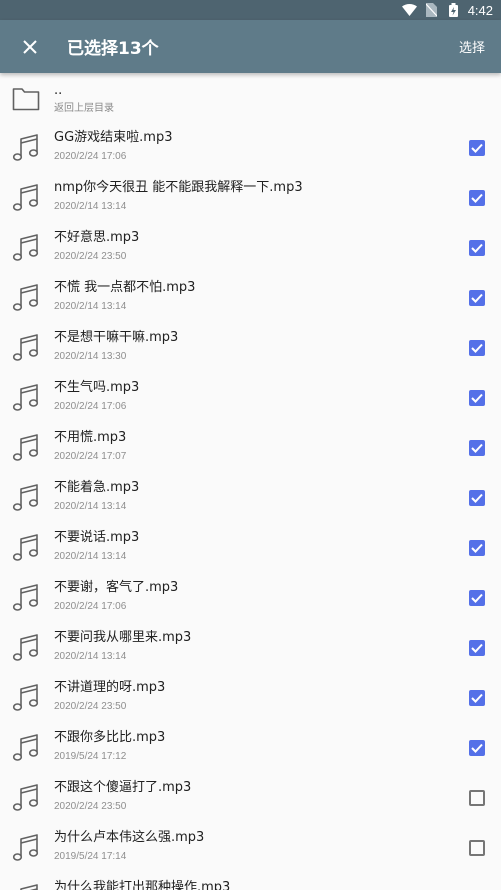  I want to click on wifi-icon, so click(410, 10).